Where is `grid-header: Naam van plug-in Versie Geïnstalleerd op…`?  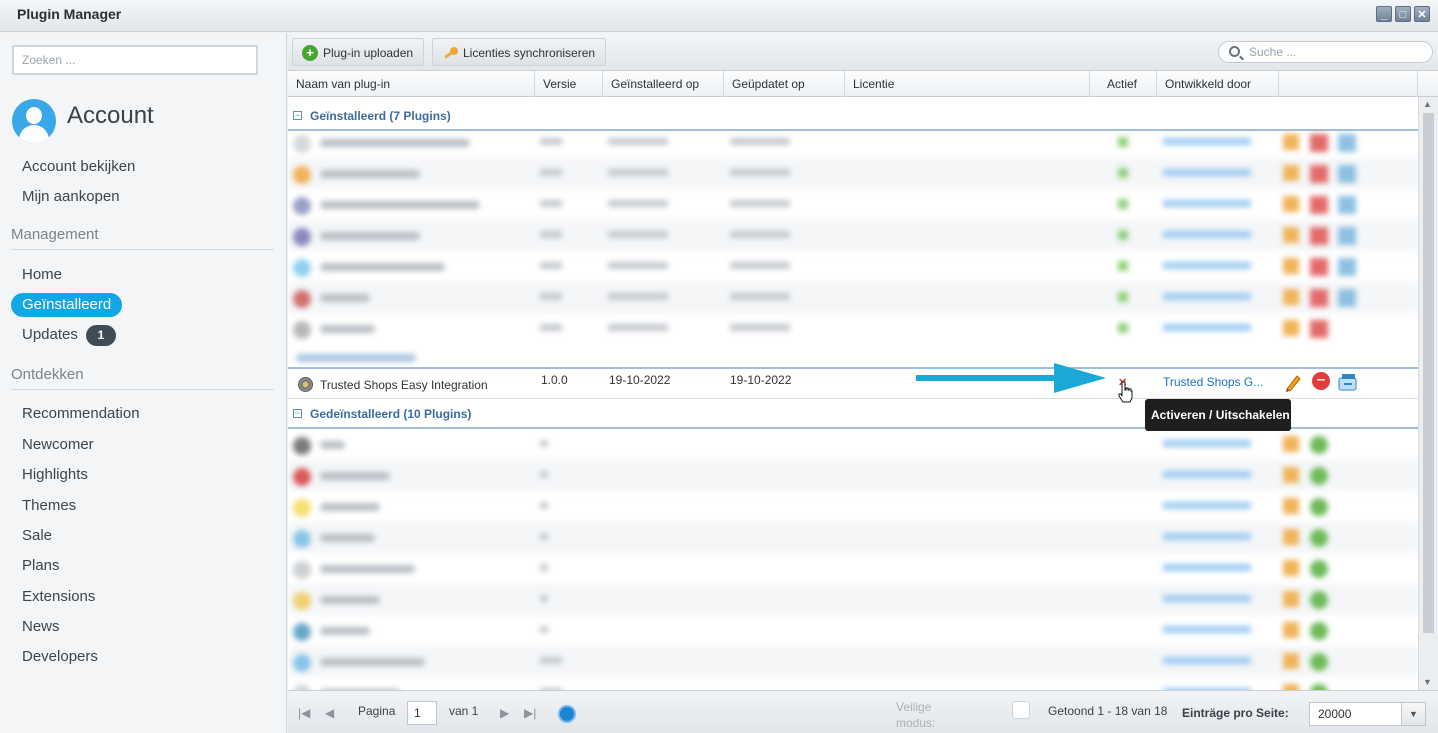 grid-header: Naam van plug-in Versie Geïnstalleerd op… is located at coordinates (863, 84).